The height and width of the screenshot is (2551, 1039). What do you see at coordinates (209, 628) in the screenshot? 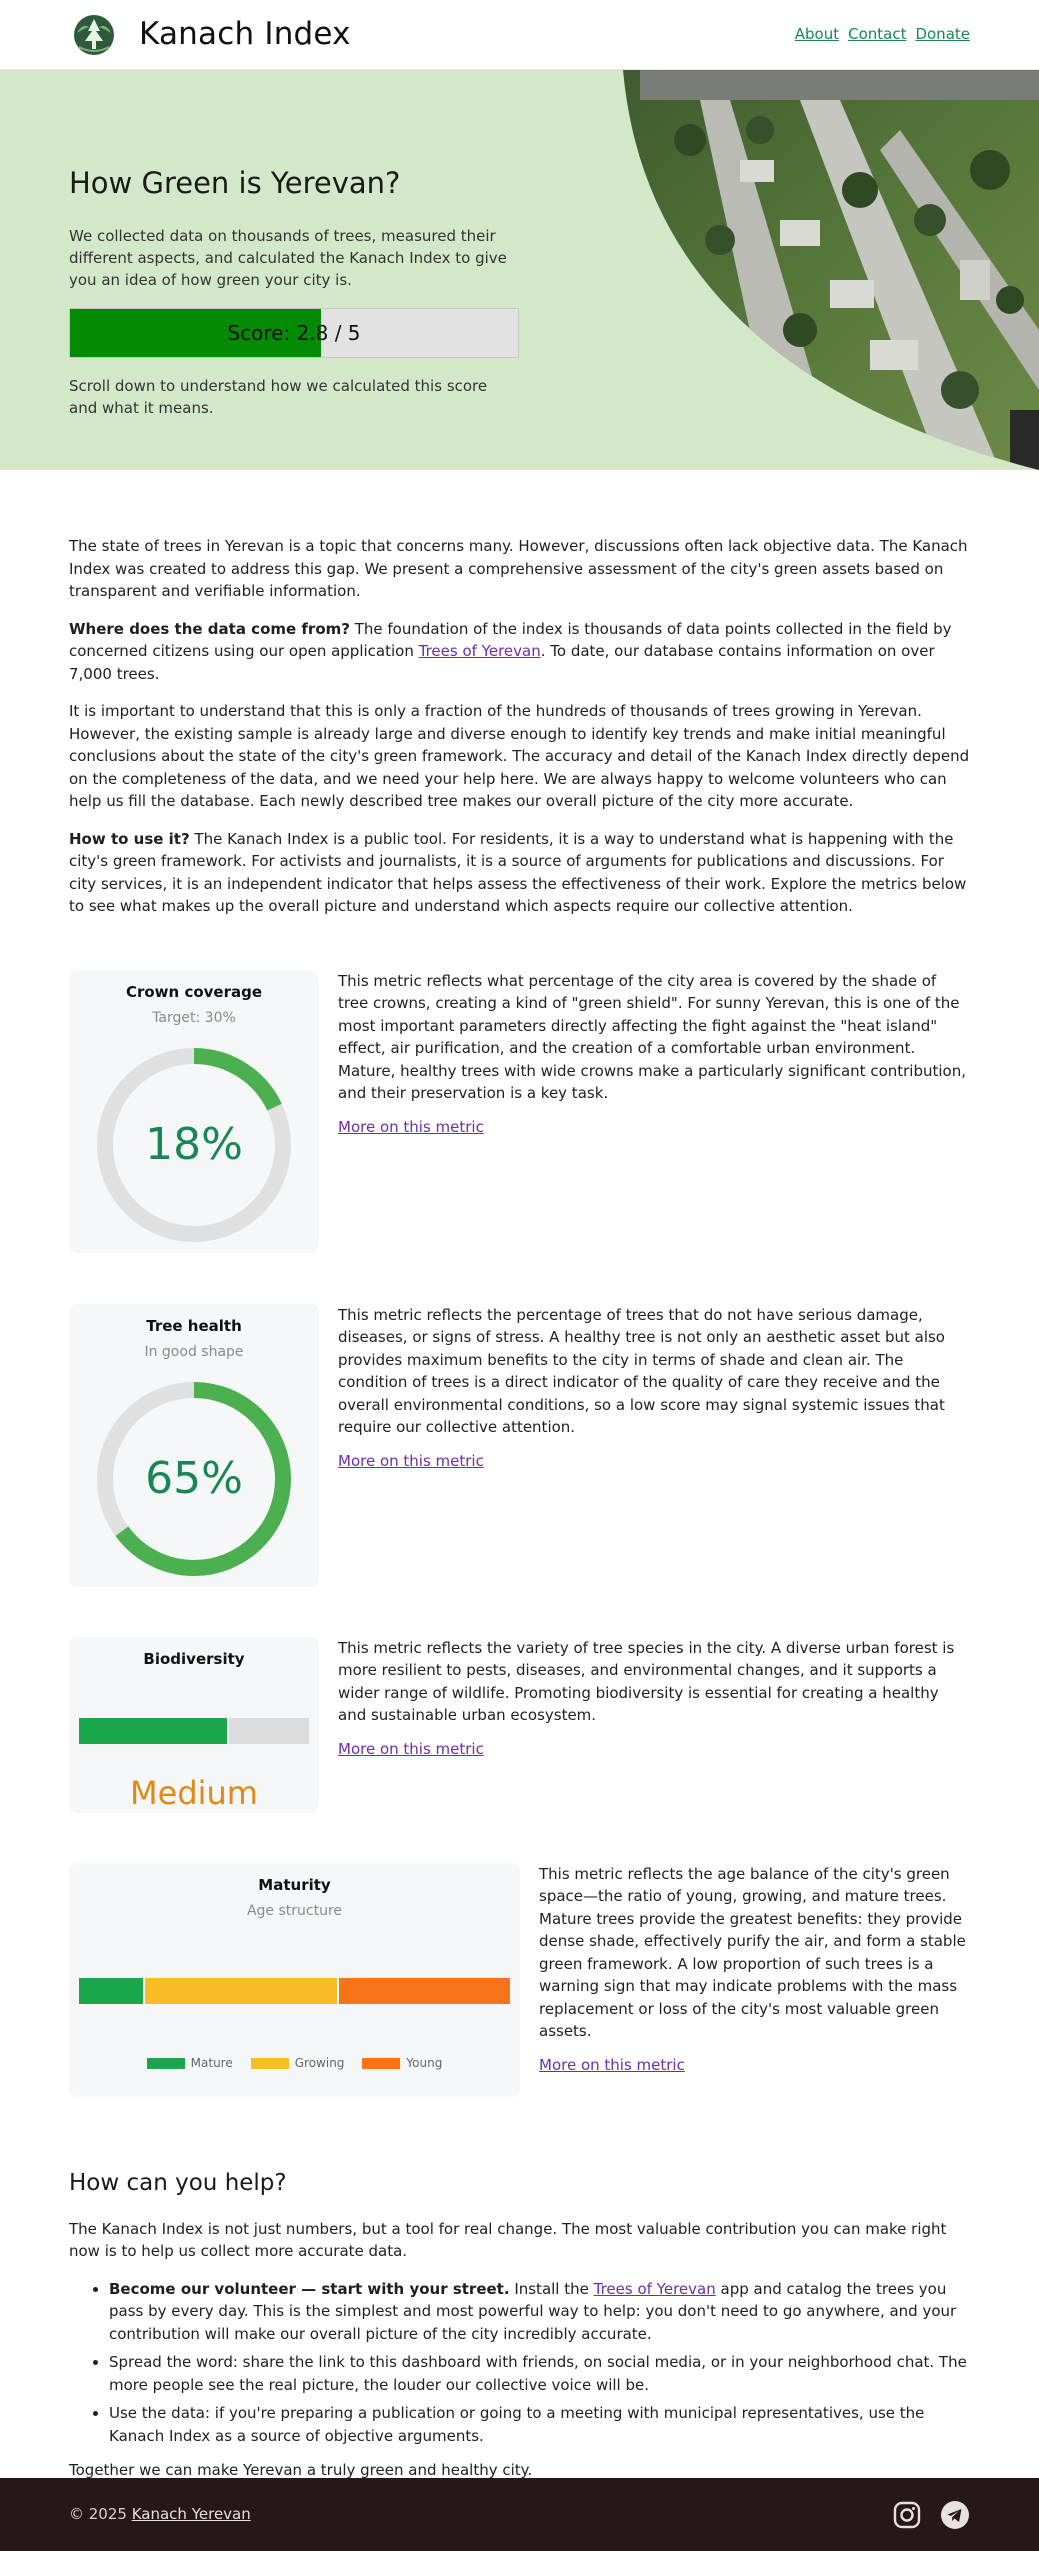
I see `intro-data-source-heading: Where does the data come from?` at bounding box center [209, 628].